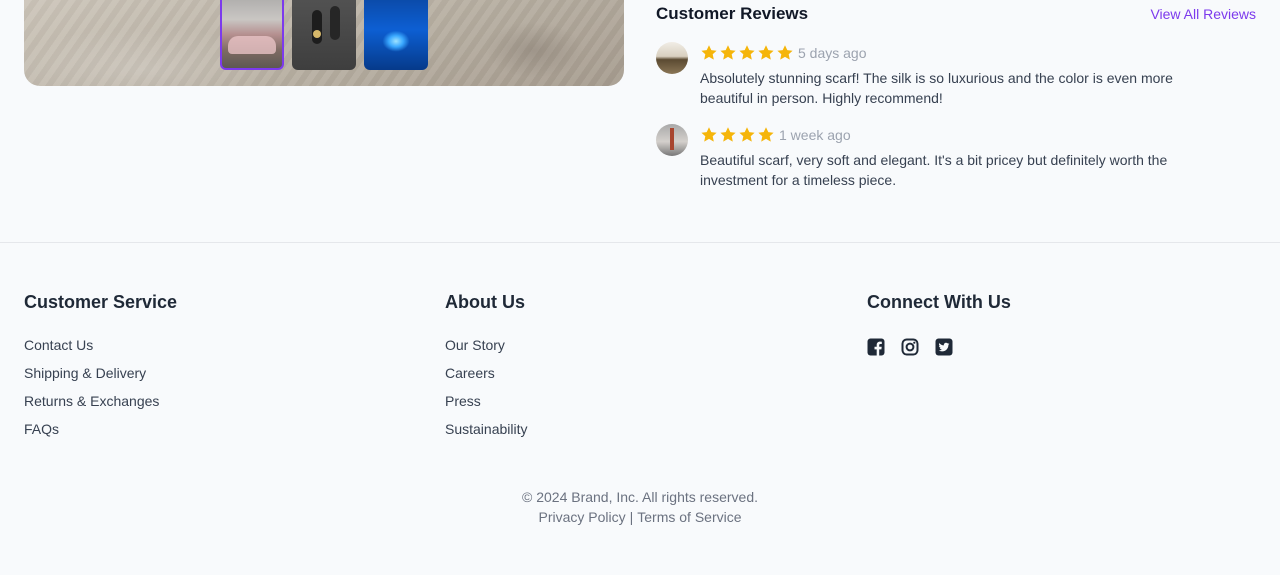 This screenshot has width=1280, height=575. I want to click on customer-service-title: Customer Service, so click(101, 302).